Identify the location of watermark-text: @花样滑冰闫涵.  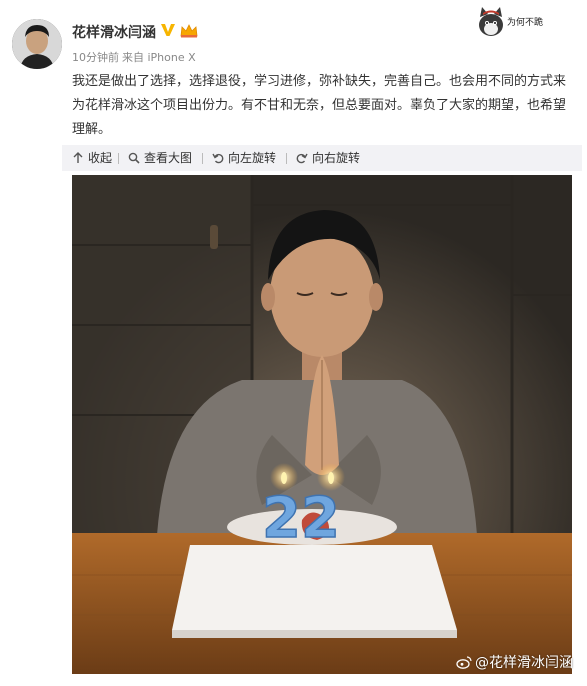
(524, 663).